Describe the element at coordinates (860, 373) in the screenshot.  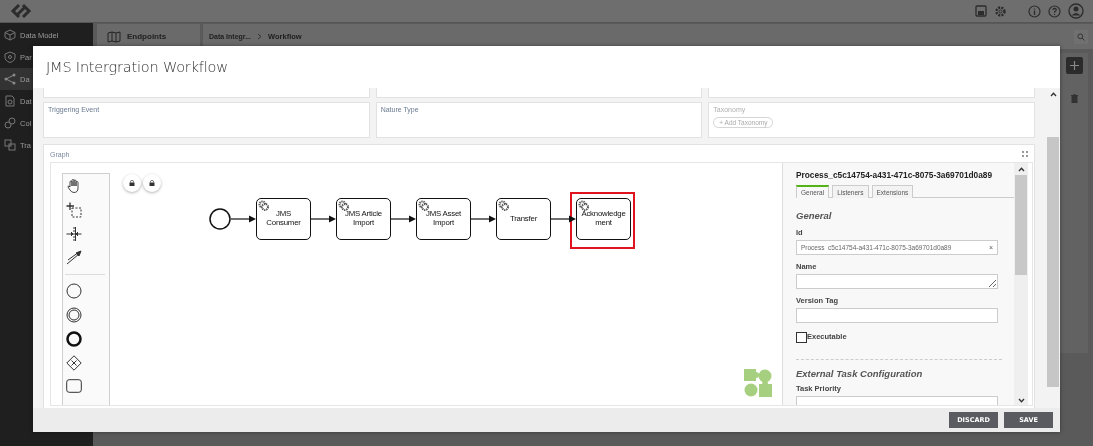
I see `section-heading: External Task Configuration` at that location.